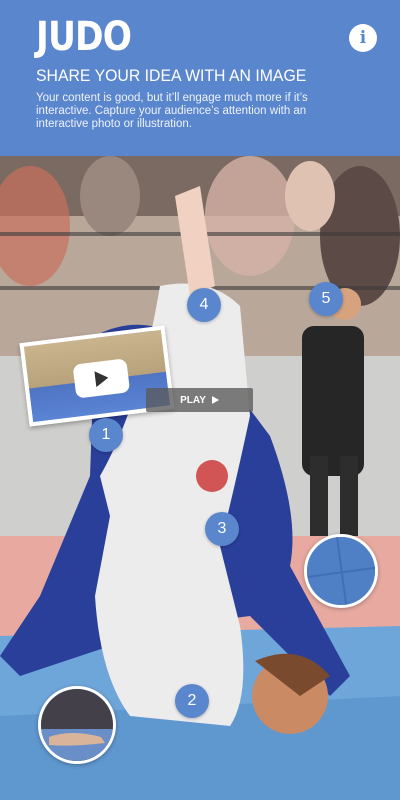  Describe the element at coordinates (222, 529) in the screenshot. I see `hotspot-3: 3` at that location.